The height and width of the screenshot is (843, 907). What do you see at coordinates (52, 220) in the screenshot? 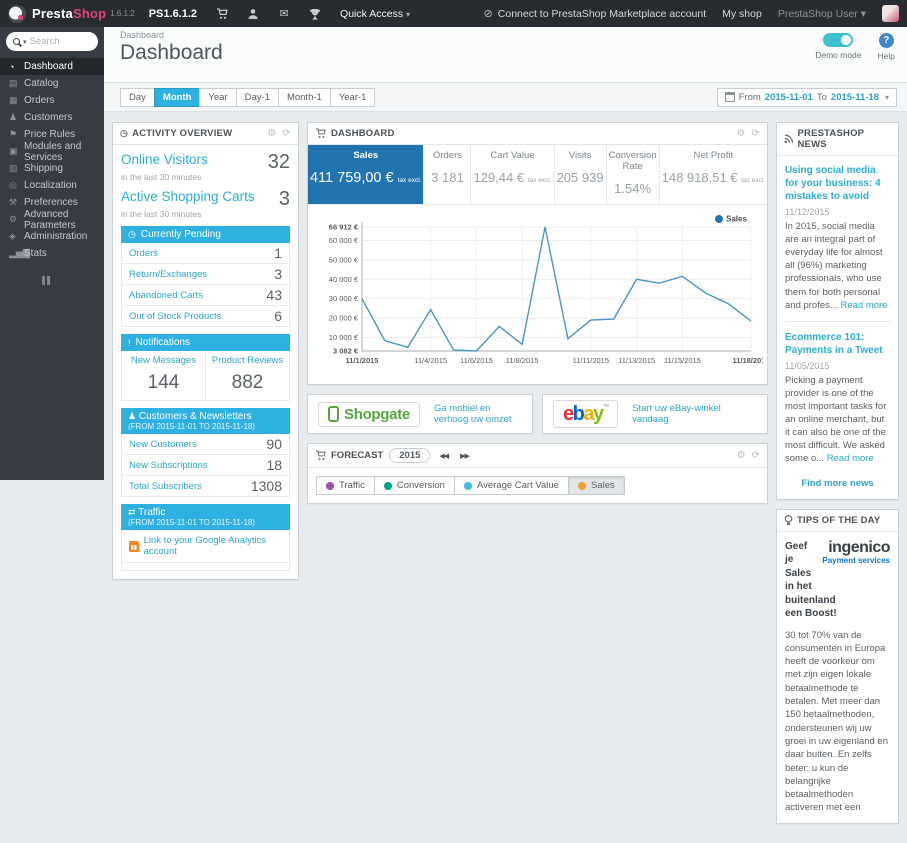
I see `sidebar-item-advanced-parameters: ⚙ Advanced Parameters` at bounding box center [52, 220].